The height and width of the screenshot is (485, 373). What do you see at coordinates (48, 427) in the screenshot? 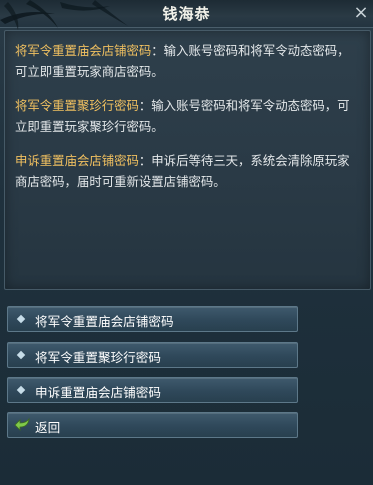
I see `option-label: 返回` at bounding box center [48, 427].